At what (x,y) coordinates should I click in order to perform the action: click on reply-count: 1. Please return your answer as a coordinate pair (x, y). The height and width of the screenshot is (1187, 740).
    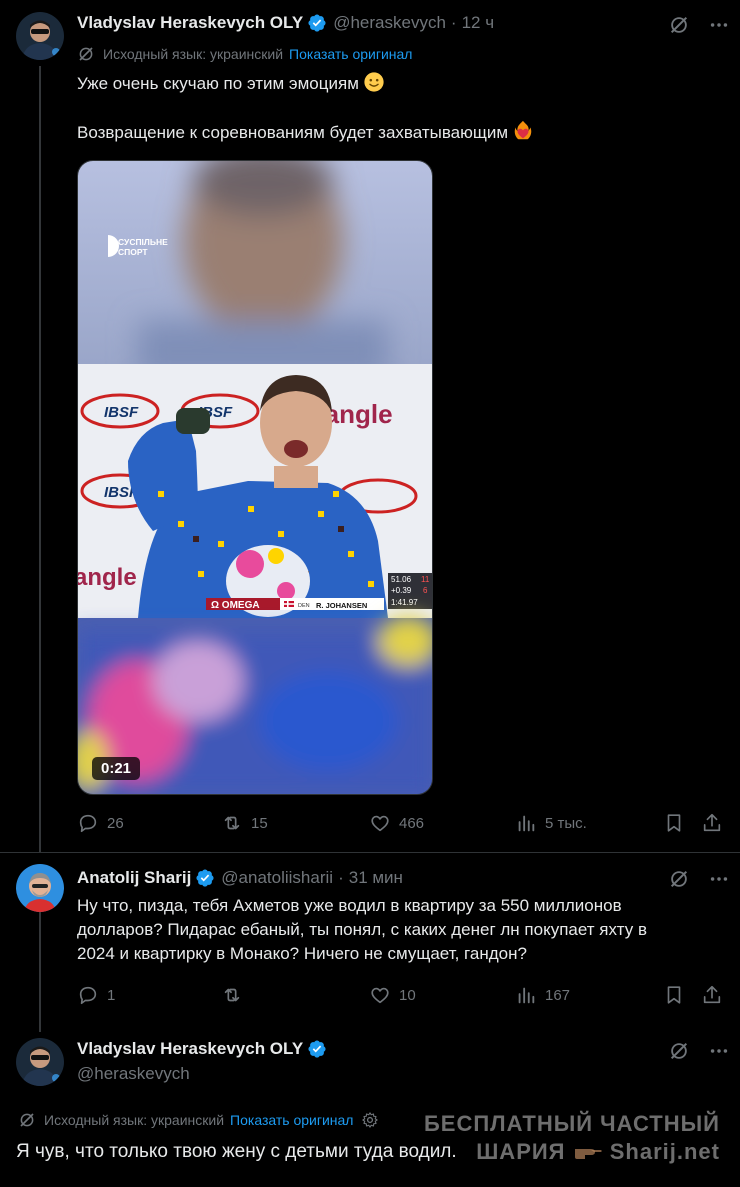
    Looking at the image, I should click on (111, 995).